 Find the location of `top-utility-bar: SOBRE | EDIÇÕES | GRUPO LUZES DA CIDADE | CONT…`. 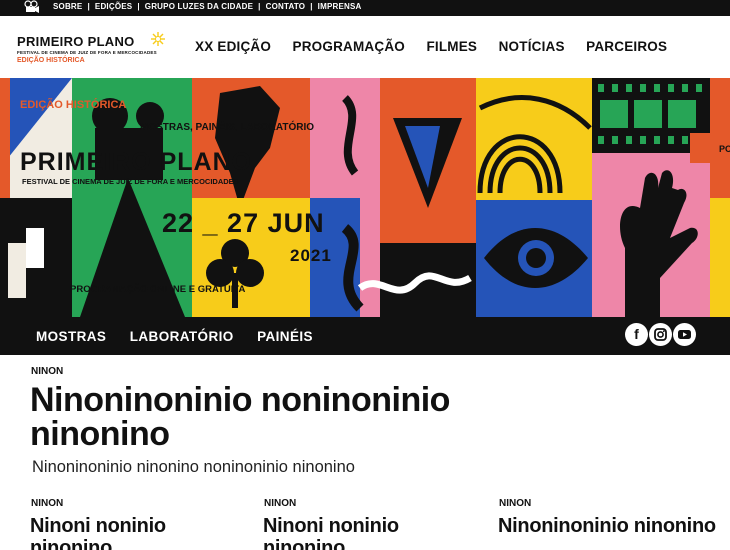

top-utility-bar: SOBRE | EDIÇÕES | GRUPO LUZES DA CIDADE | CONT… is located at coordinates (365, 8).